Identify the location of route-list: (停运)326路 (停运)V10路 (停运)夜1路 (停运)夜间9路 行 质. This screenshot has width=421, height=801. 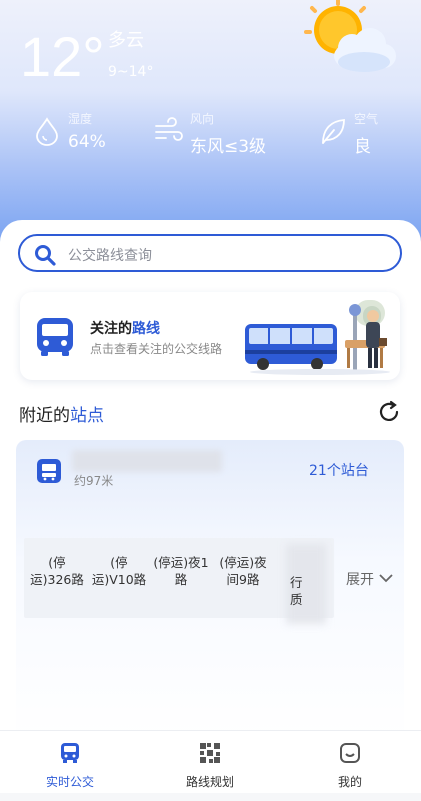
(179, 581).